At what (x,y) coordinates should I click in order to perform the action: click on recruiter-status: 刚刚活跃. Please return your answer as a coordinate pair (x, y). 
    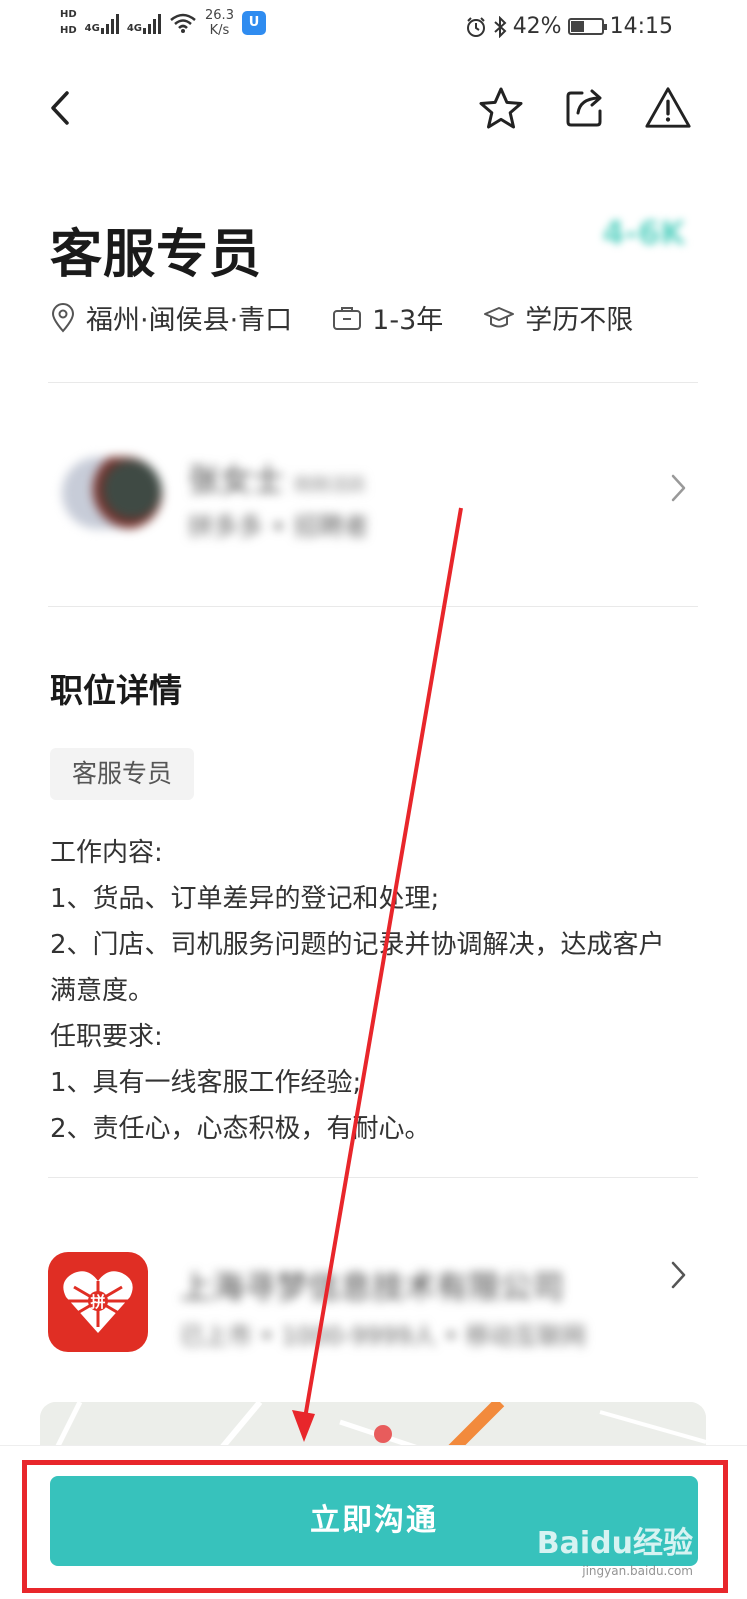
    Looking at the image, I should click on (330, 485).